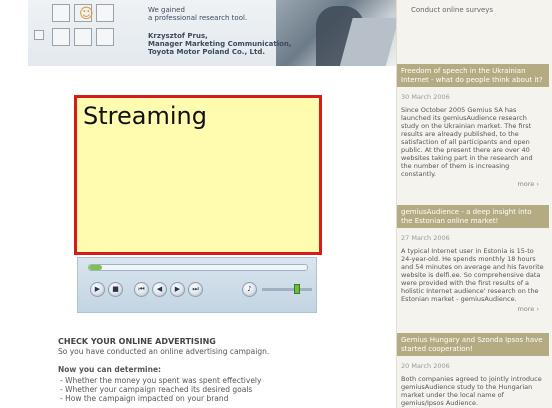 This screenshot has width=552, height=408. What do you see at coordinates (195, 289) in the screenshot?
I see `next-button: ⏭` at bounding box center [195, 289].